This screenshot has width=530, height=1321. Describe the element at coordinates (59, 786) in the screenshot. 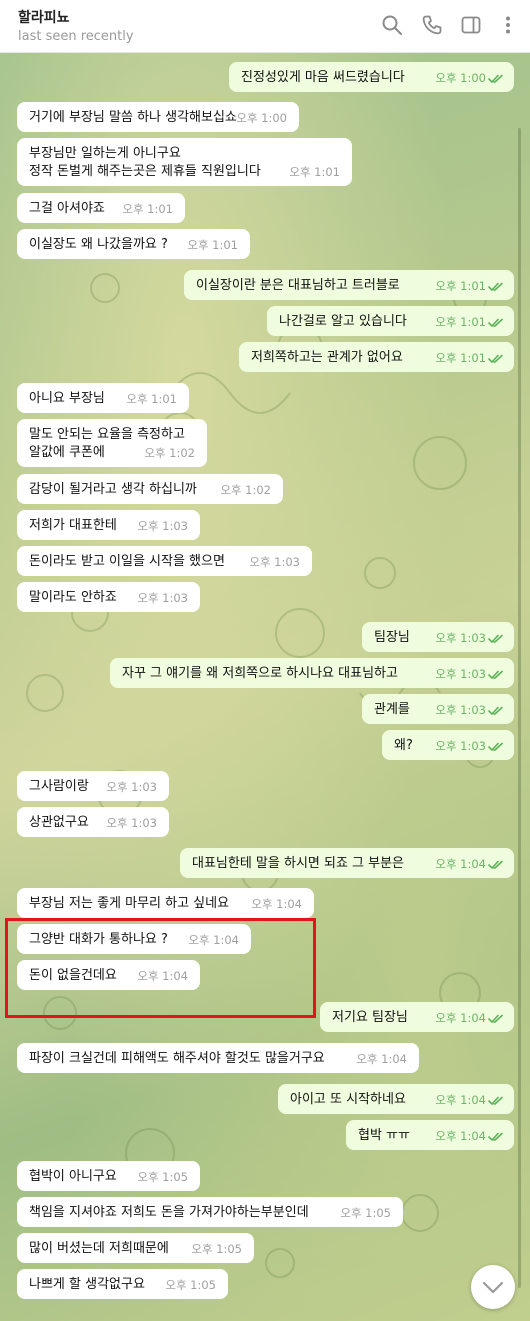

I see `message-text: 그사람이랑` at that location.